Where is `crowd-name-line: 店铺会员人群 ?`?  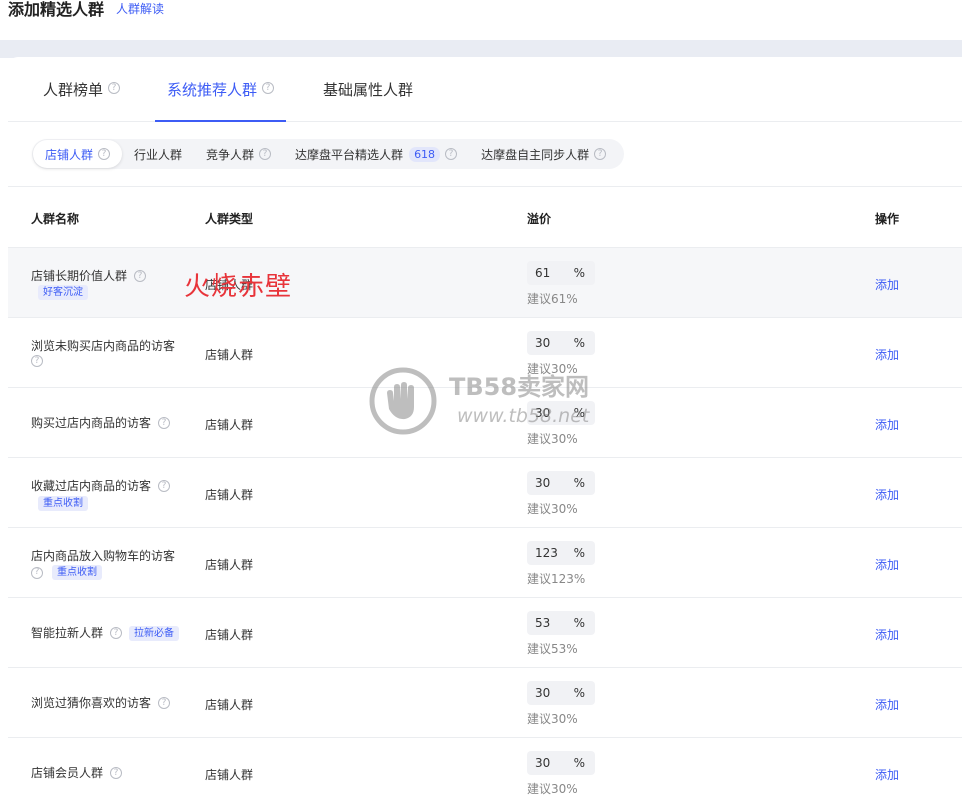
crowd-name-line: 店铺会员人群 ? is located at coordinates (111, 773).